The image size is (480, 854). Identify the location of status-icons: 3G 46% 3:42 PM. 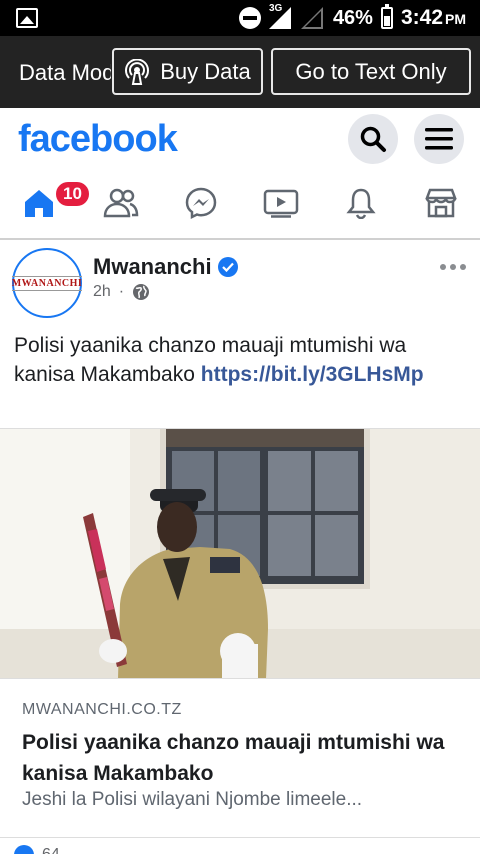
(352, 17).